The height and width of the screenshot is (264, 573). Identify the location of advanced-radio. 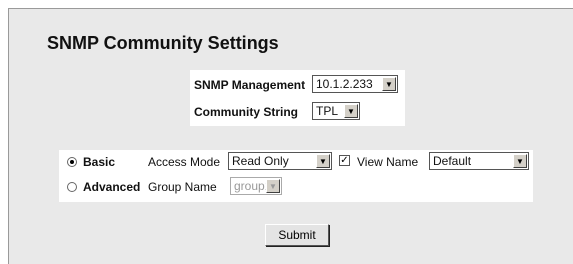
(72, 187).